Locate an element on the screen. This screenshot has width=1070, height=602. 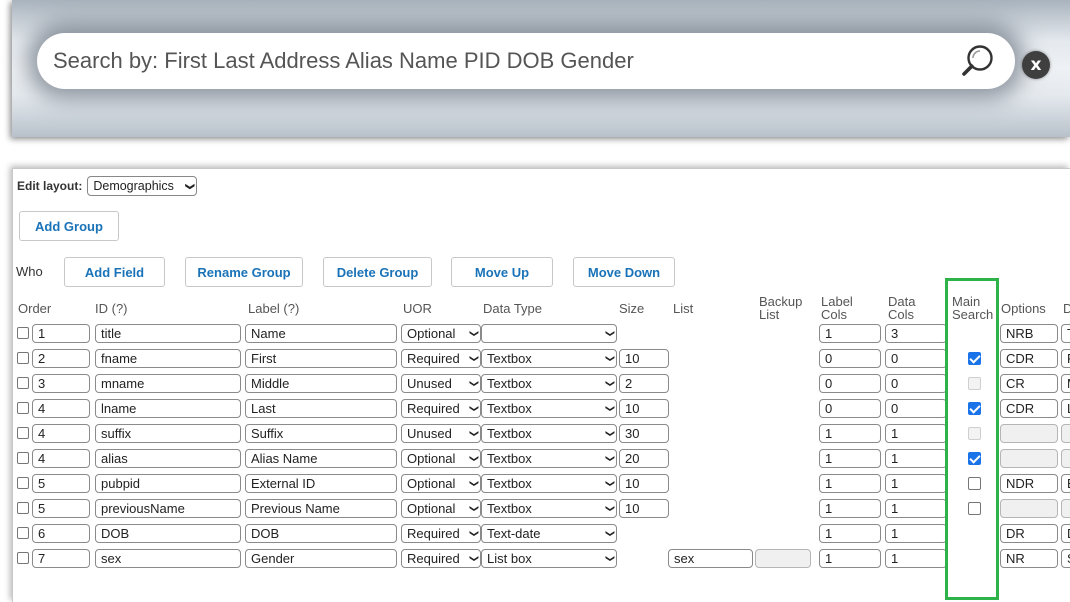
options-input: NDR is located at coordinates (1029, 483).